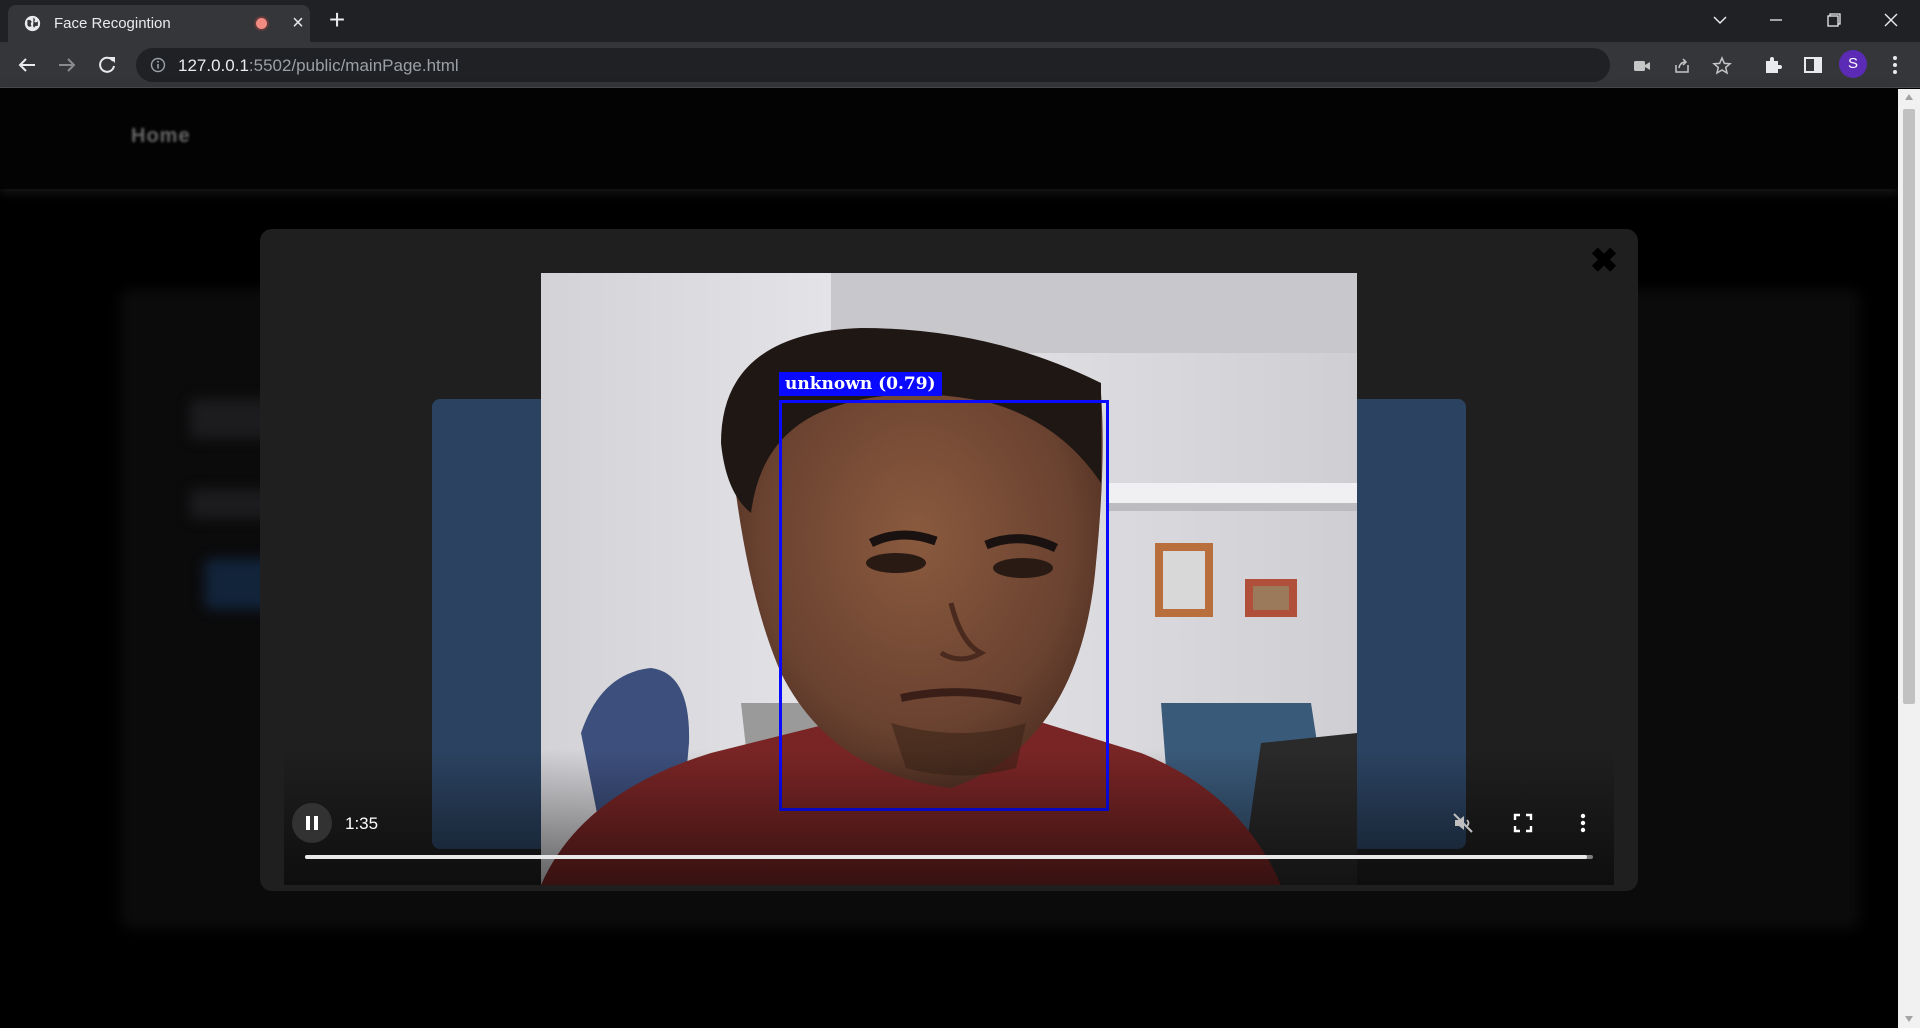 Image resolution: width=1920 pixels, height=1028 pixels. What do you see at coordinates (949, 985) in the screenshot?
I see `page-footer` at bounding box center [949, 985].